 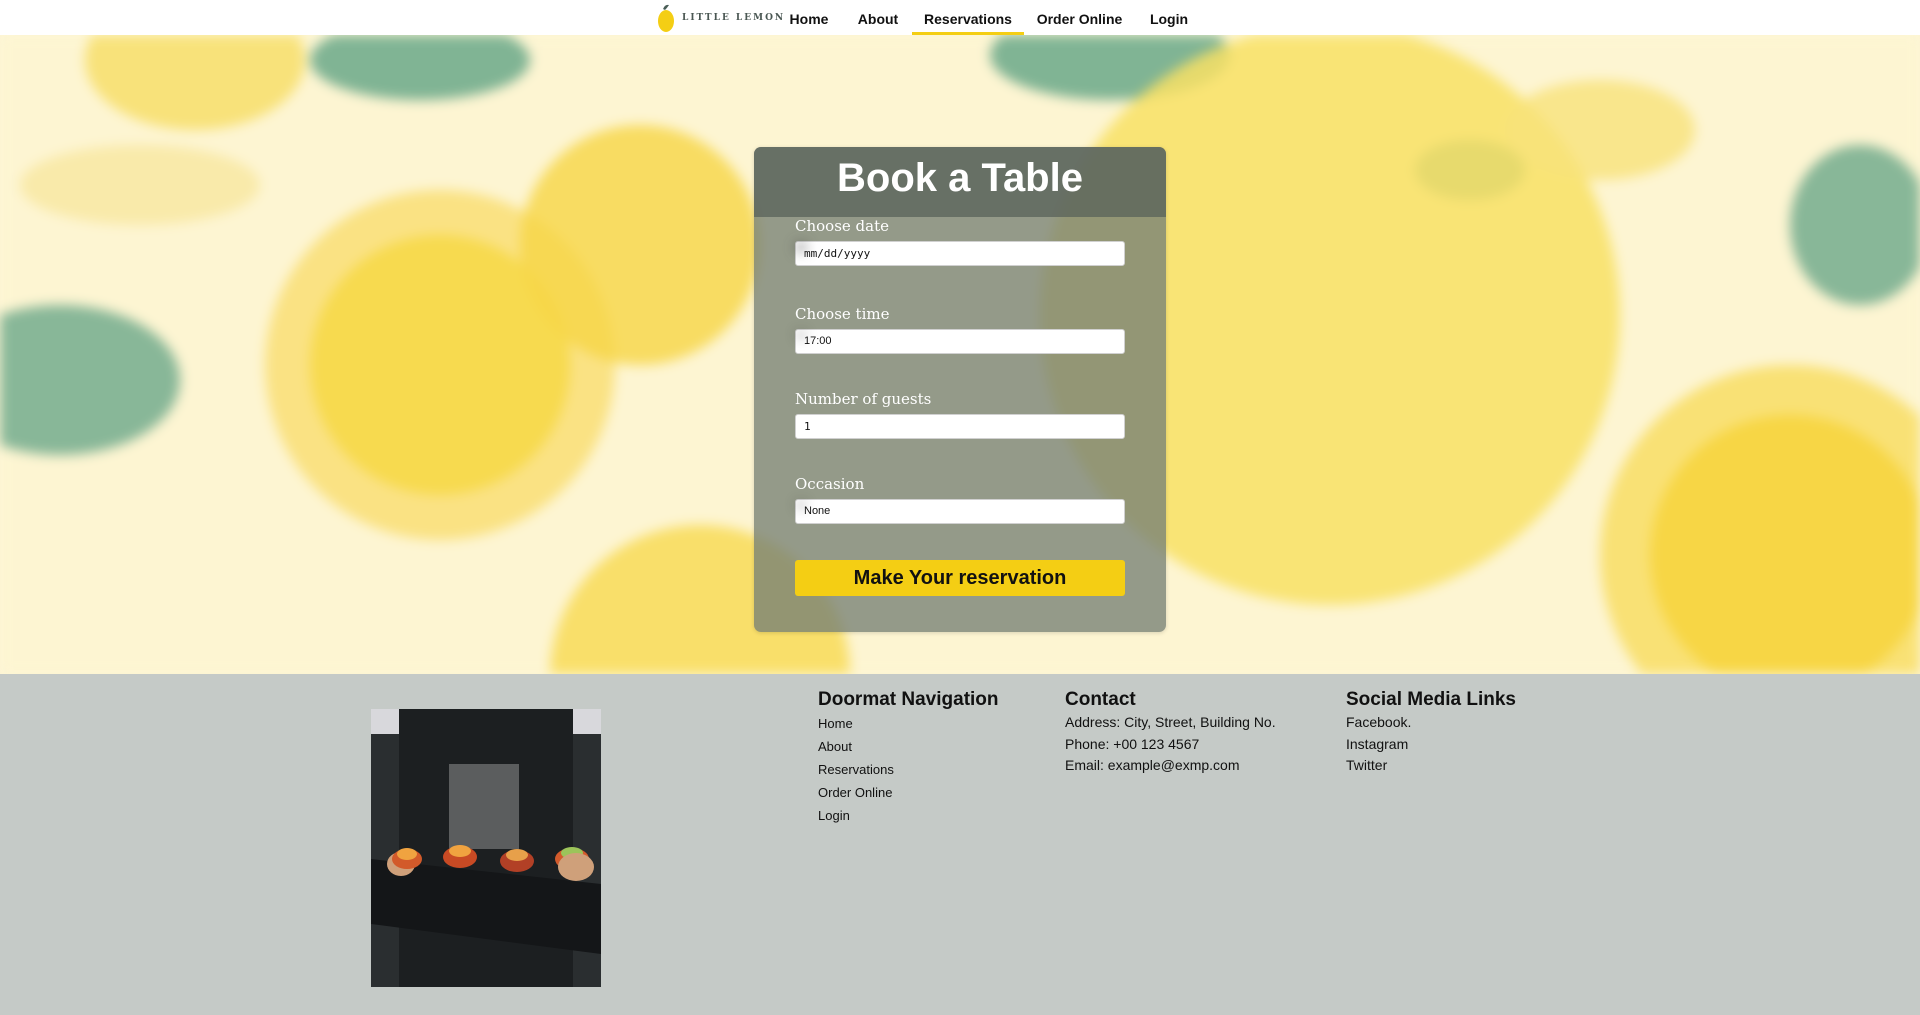 What do you see at coordinates (960, 578) in the screenshot?
I see `make-reservation-button: Make Your reservation` at bounding box center [960, 578].